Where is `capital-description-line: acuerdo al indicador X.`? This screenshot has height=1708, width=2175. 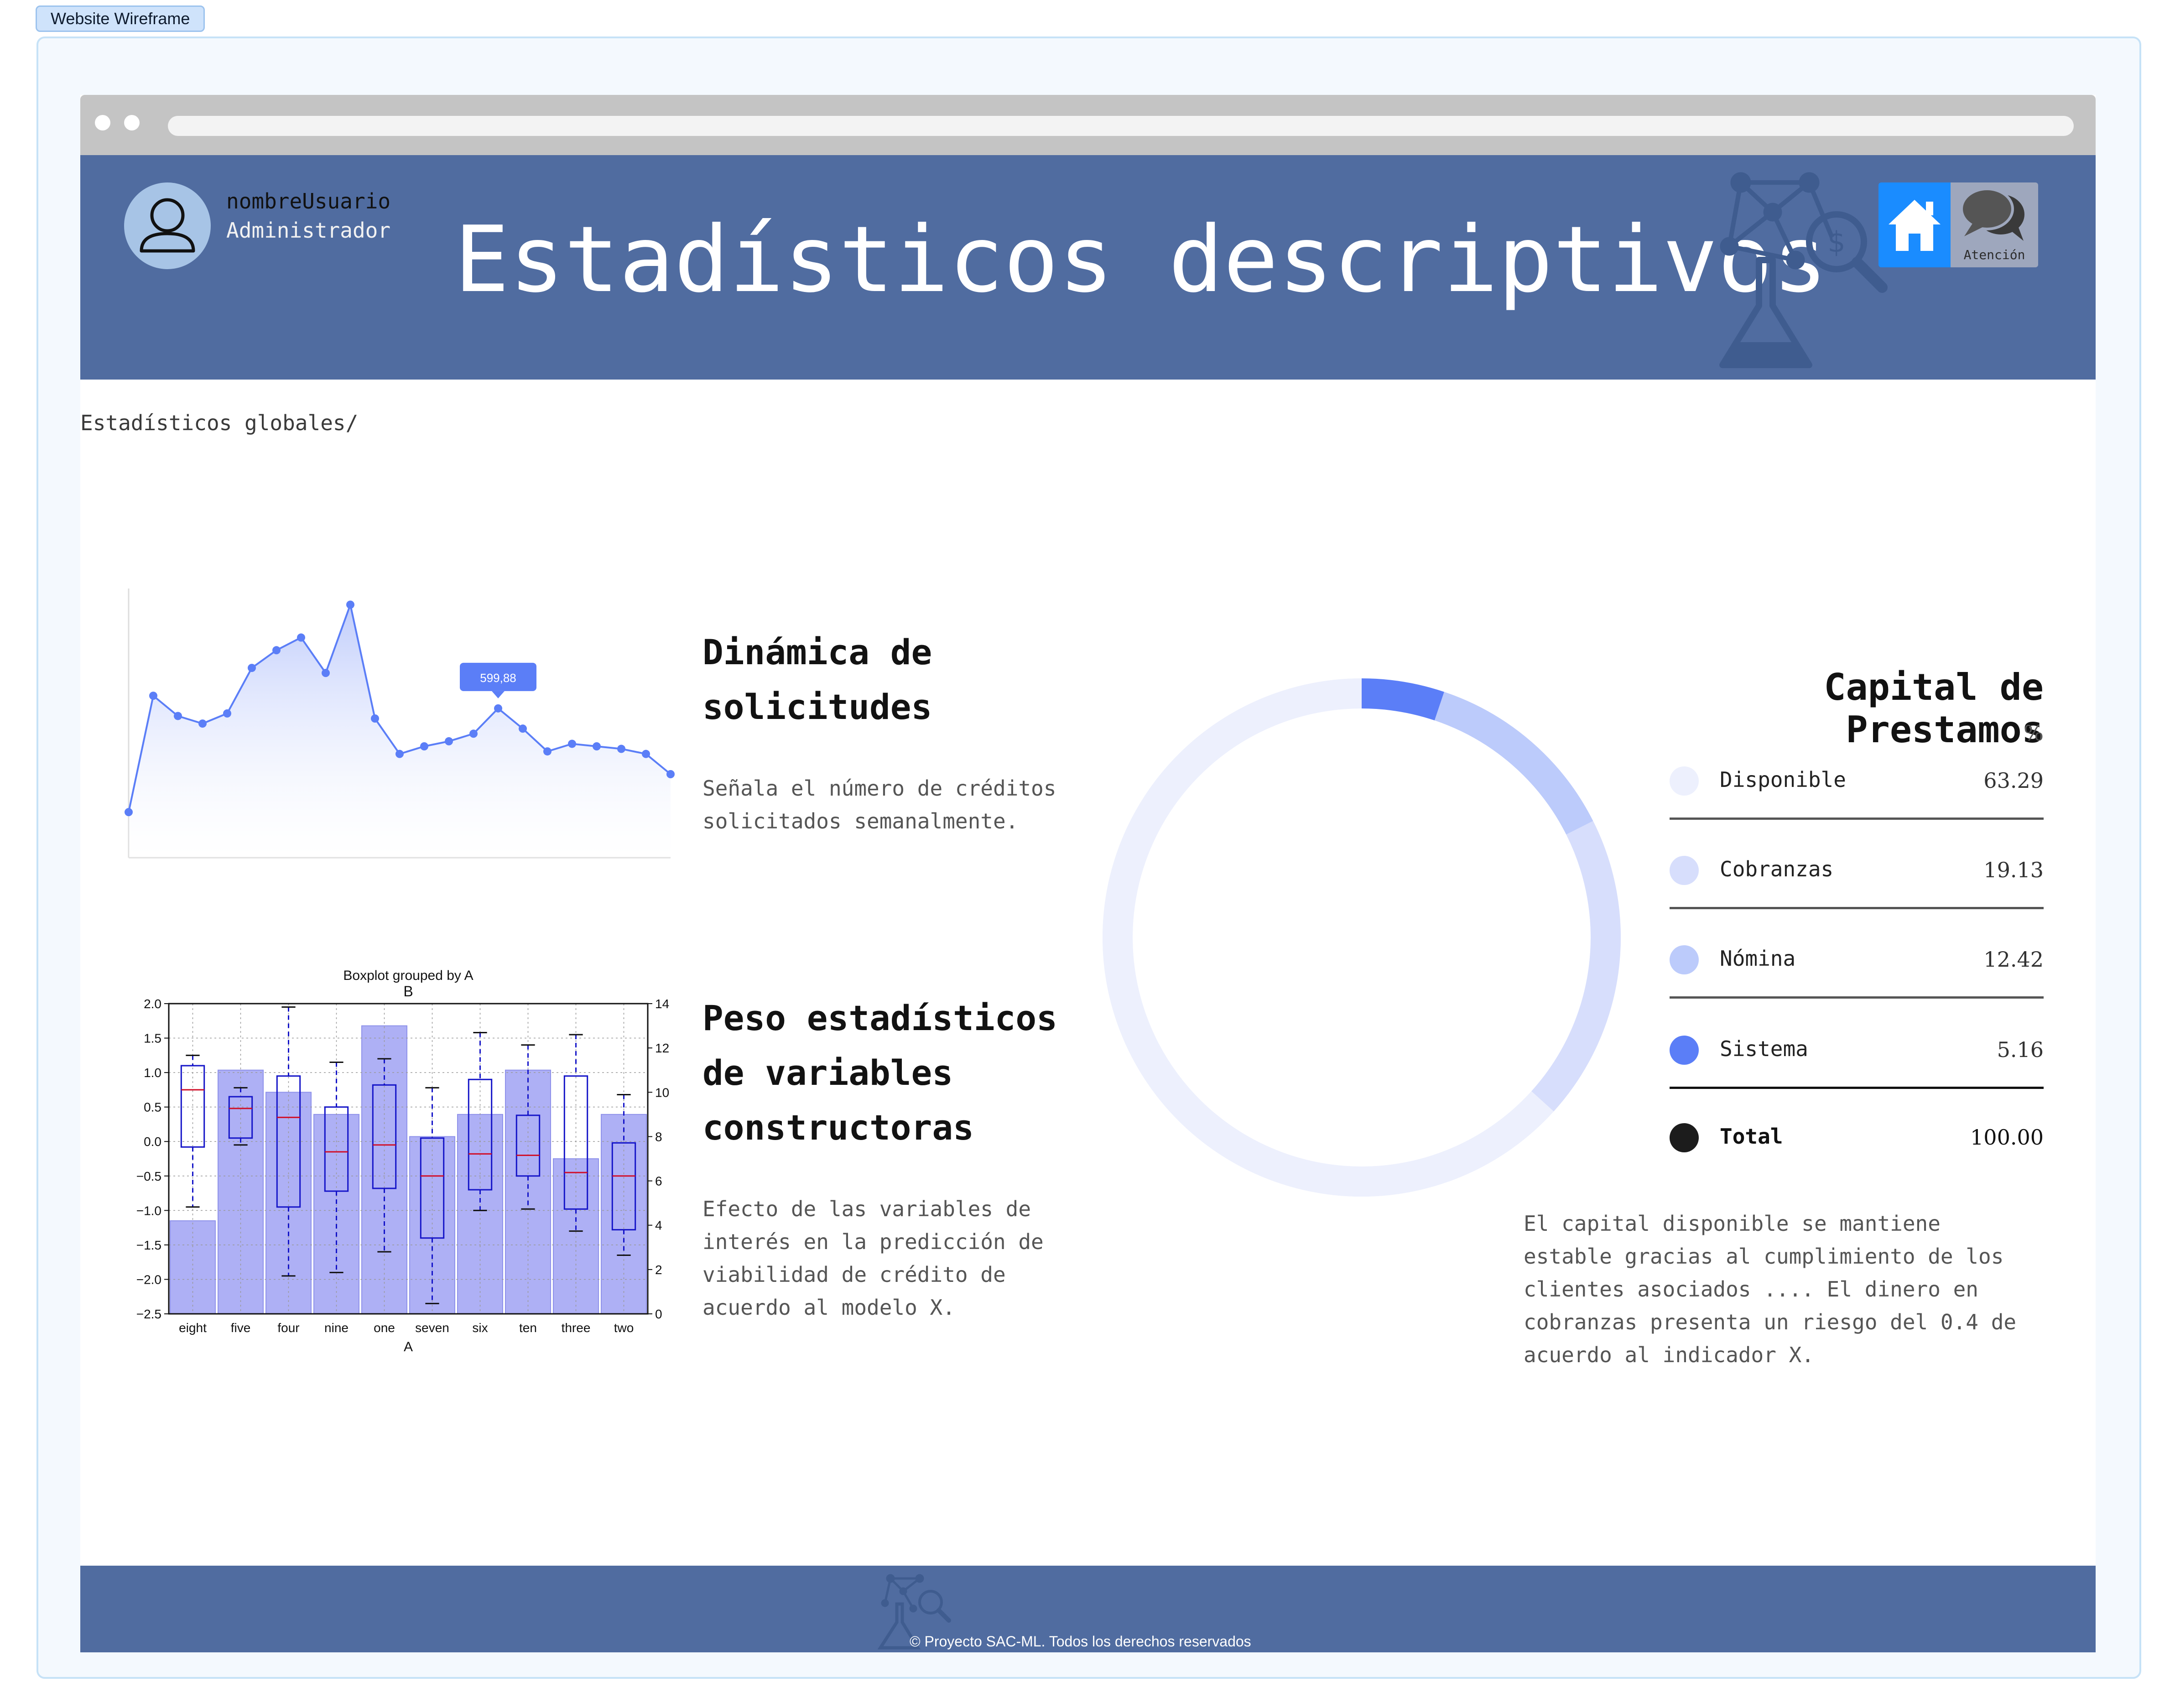 capital-description-line: acuerdo al indicador X. is located at coordinates (1669, 1355).